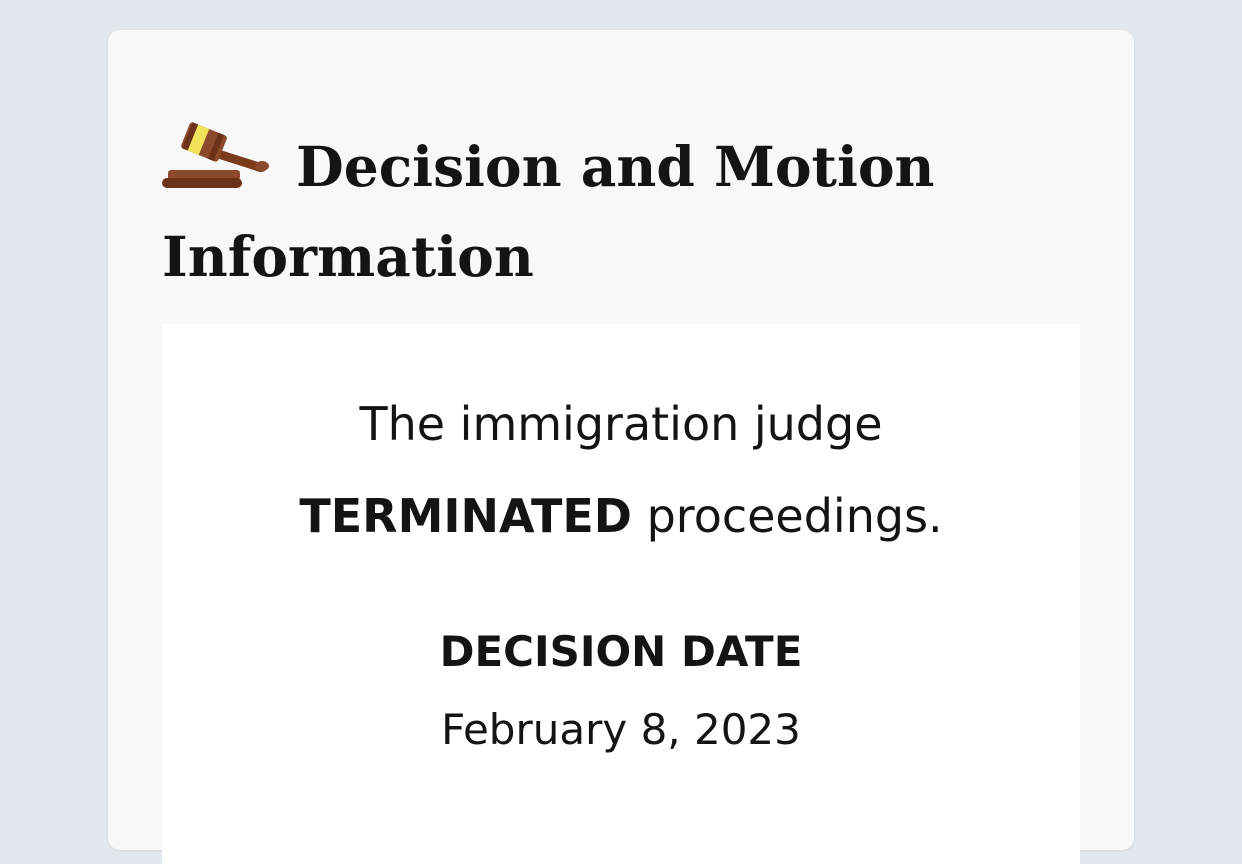 The image size is (1242, 864). Describe the element at coordinates (794, 516) in the screenshot. I see `decision-text-after: proceedings.` at that location.